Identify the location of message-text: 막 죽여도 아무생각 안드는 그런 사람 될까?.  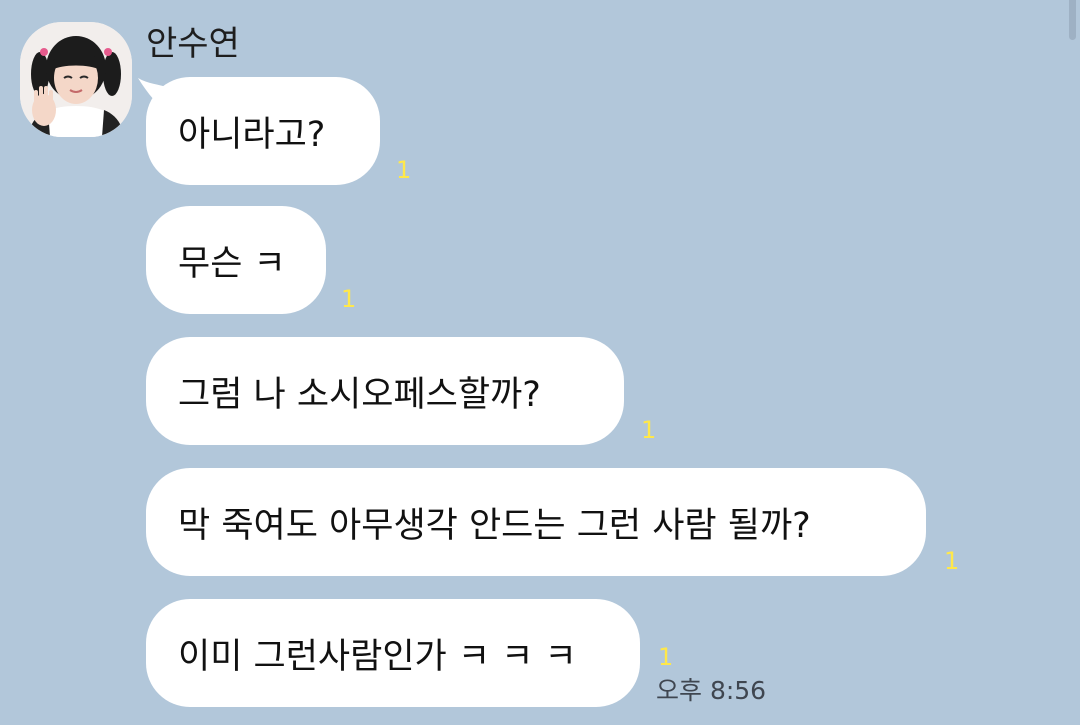
(494, 525).